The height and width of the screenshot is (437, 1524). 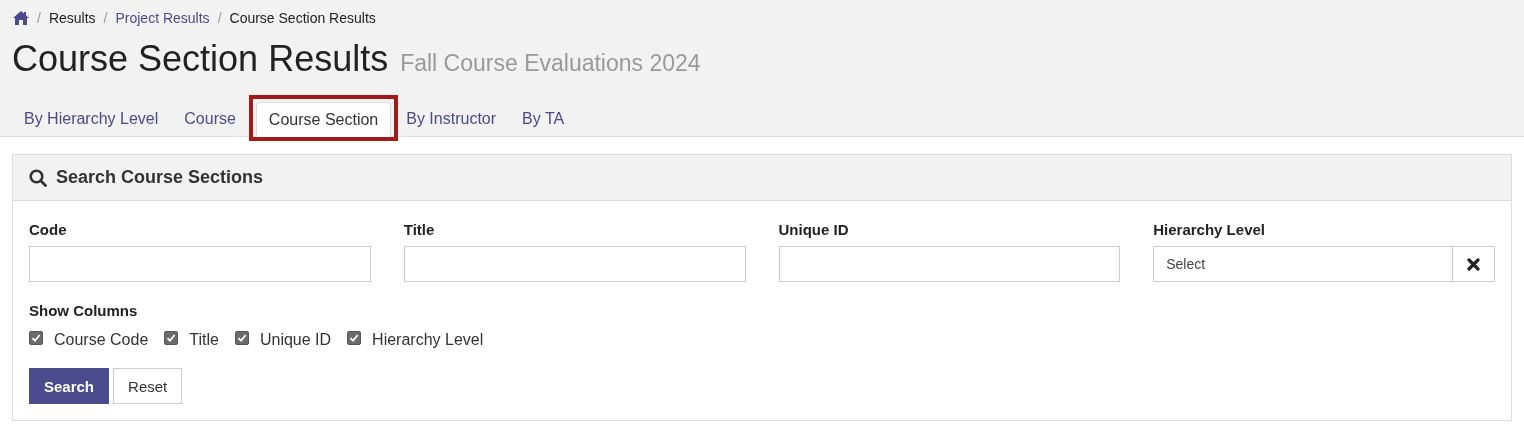 What do you see at coordinates (200, 59) in the screenshot?
I see `page-title: Course Section Results` at bounding box center [200, 59].